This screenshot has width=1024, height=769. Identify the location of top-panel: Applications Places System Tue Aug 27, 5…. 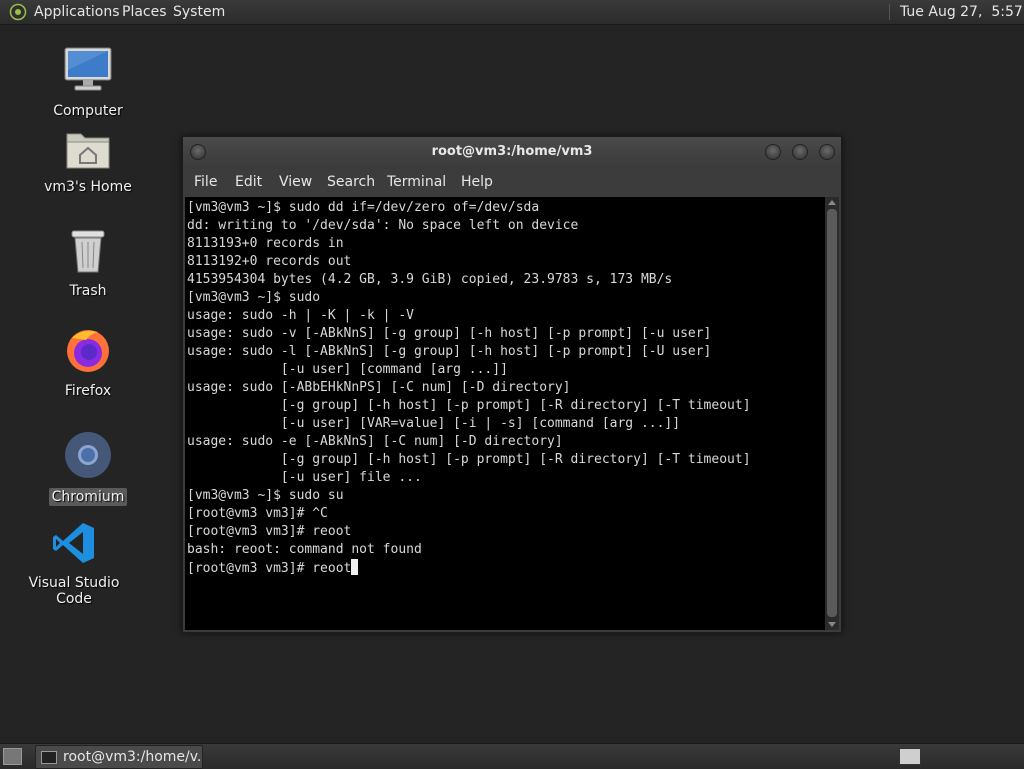
(512, 12).